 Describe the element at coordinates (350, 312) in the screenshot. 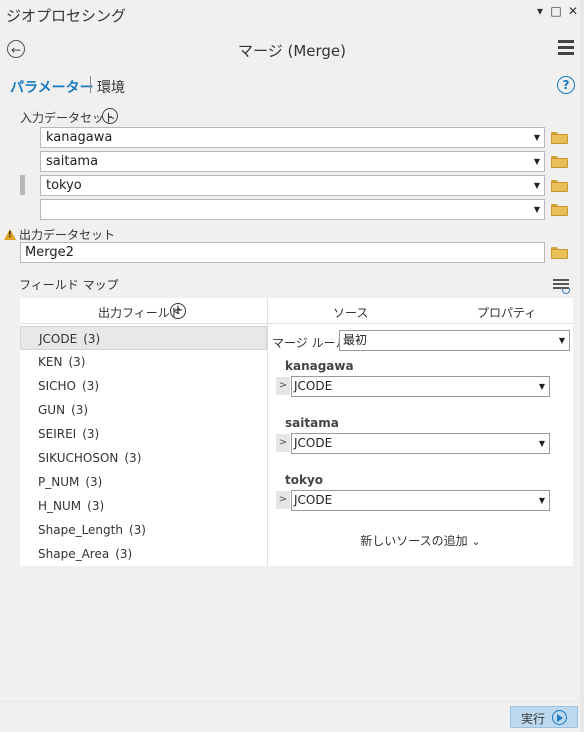

I see `tab-sources: ソース` at that location.